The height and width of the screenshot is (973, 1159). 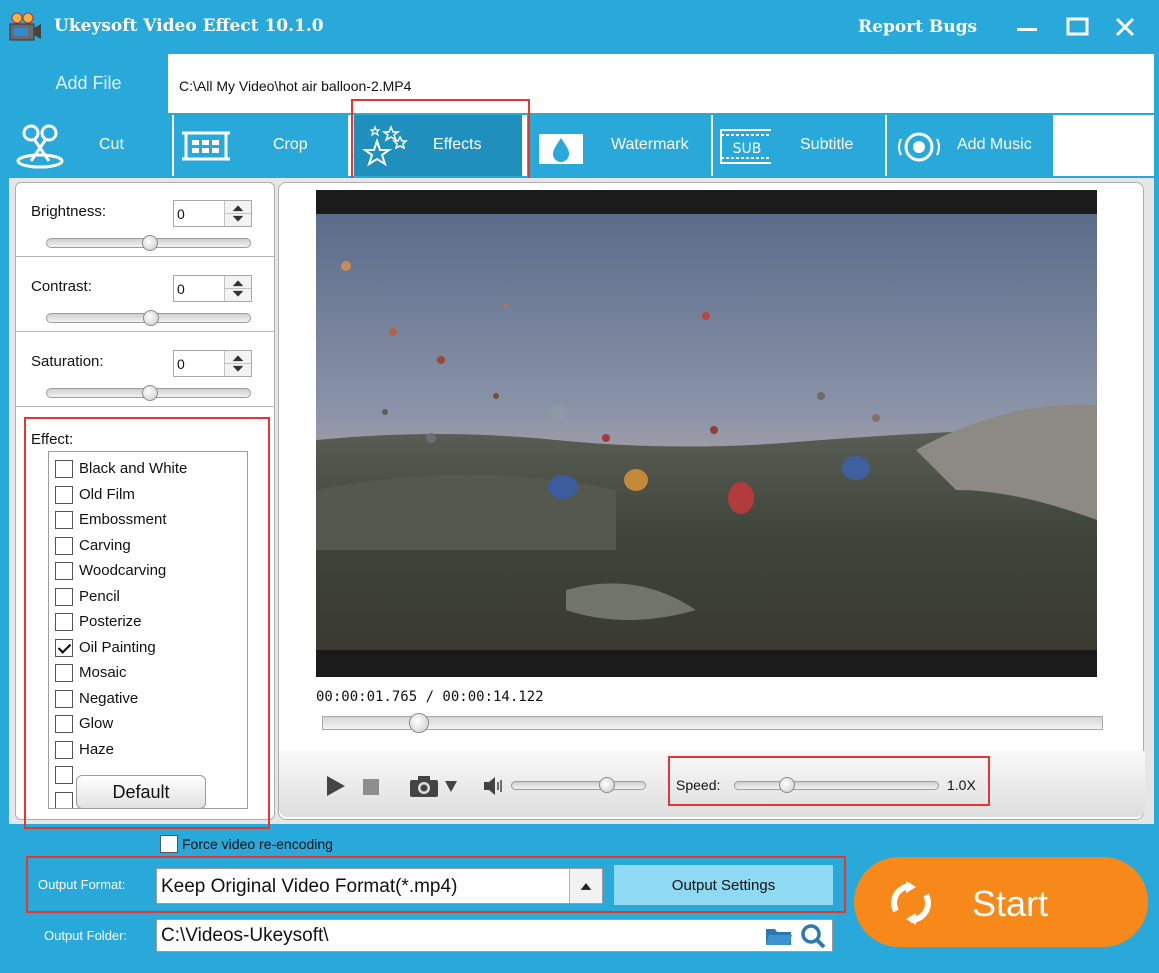 What do you see at coordinates (919, 147) in the screenshot?
I see `music-target-icon` at bounding box center [919, 147].